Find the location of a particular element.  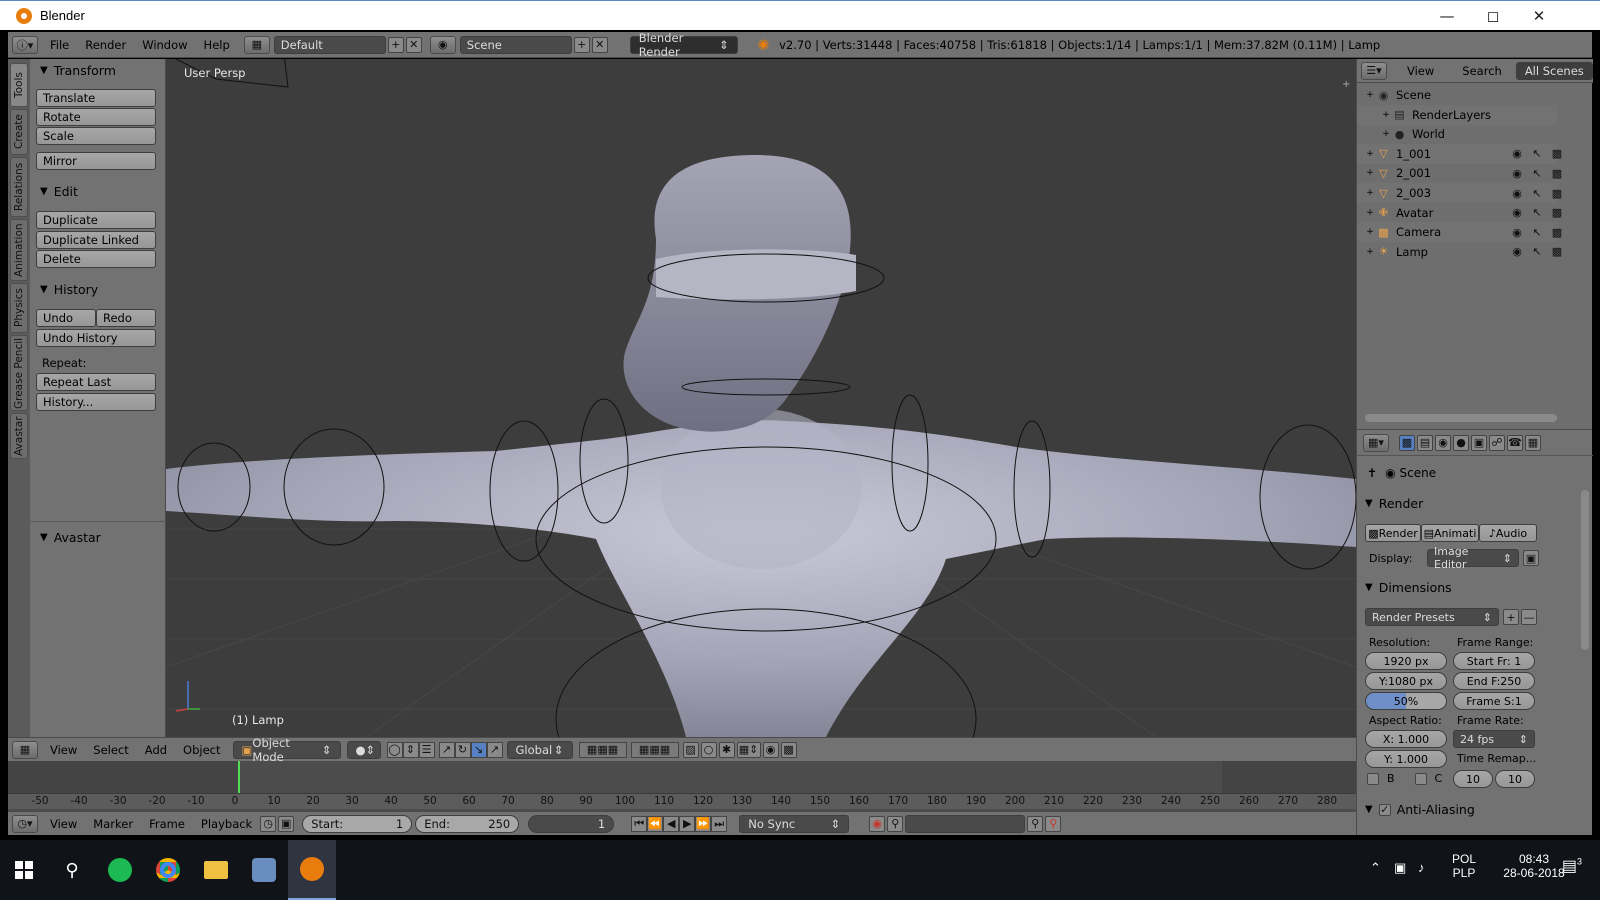

outliner-row: + ▽ 2_003 ◉ ↖ ▩ is located at coordinates (1459, 193).